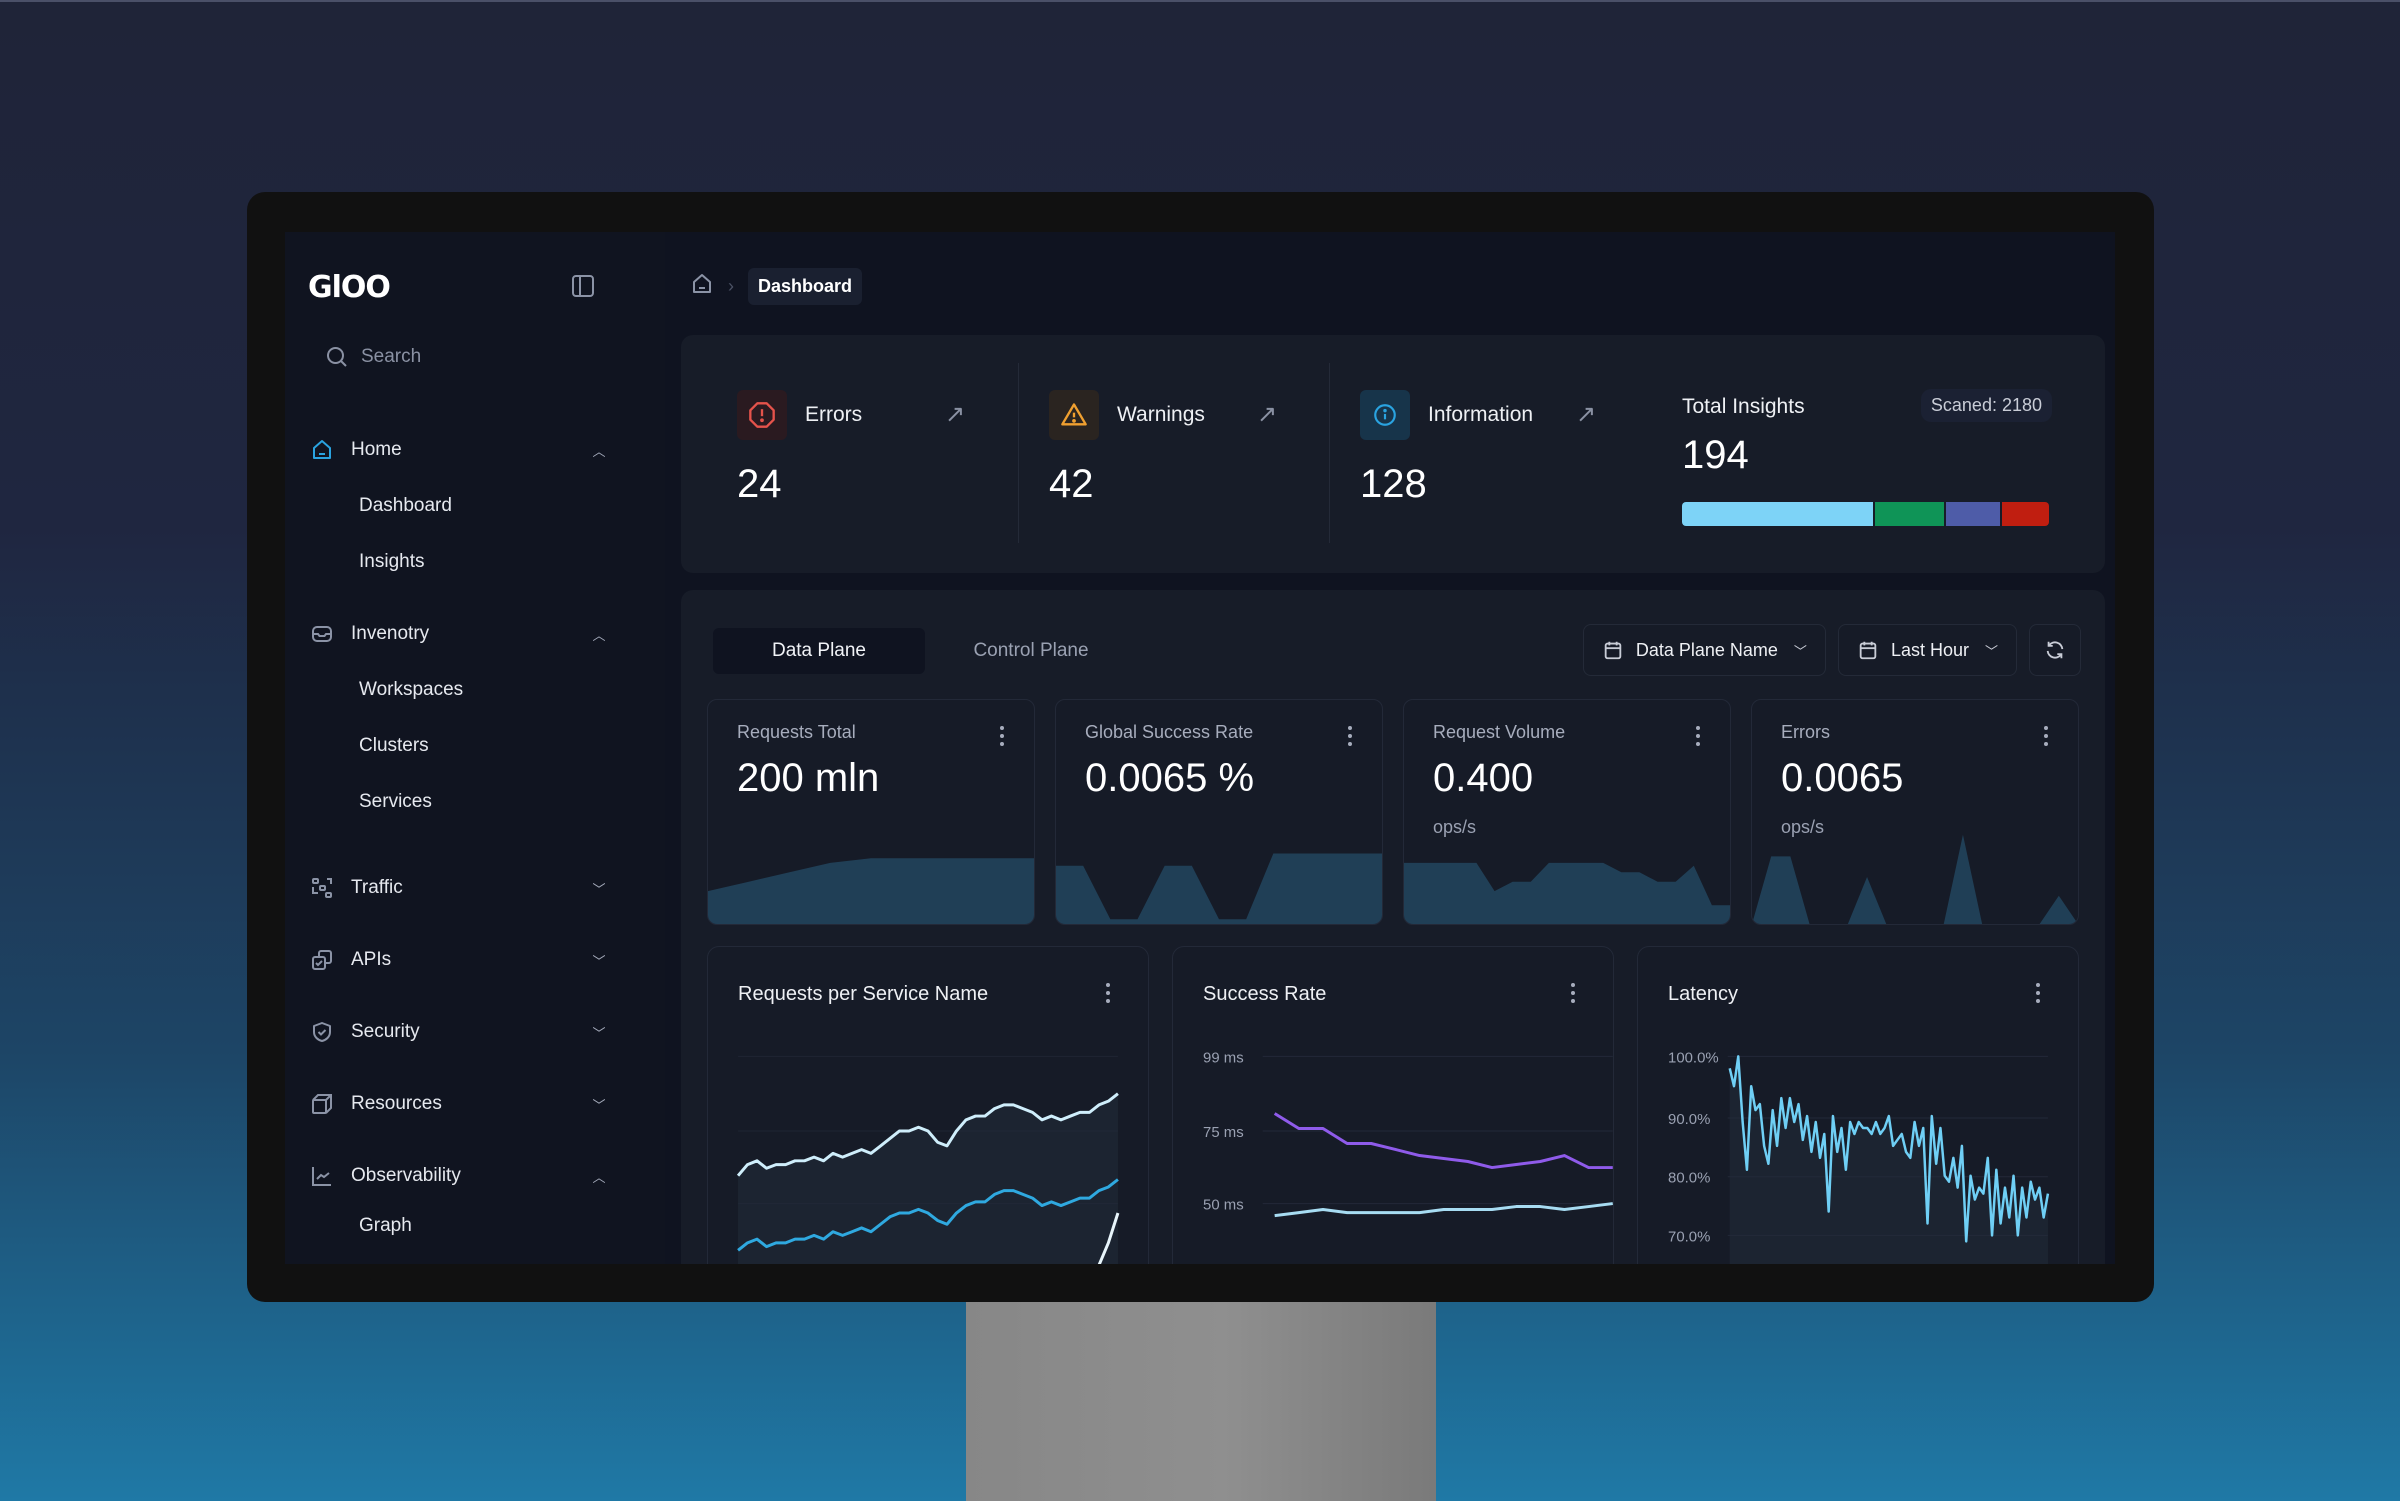 Image resolution: width=2400 pixels, height=1501 pixels. What do you see at coordinates (1888, 1160) in the screenshot?
I see `series-area` at bounding box center [1888, 1160].